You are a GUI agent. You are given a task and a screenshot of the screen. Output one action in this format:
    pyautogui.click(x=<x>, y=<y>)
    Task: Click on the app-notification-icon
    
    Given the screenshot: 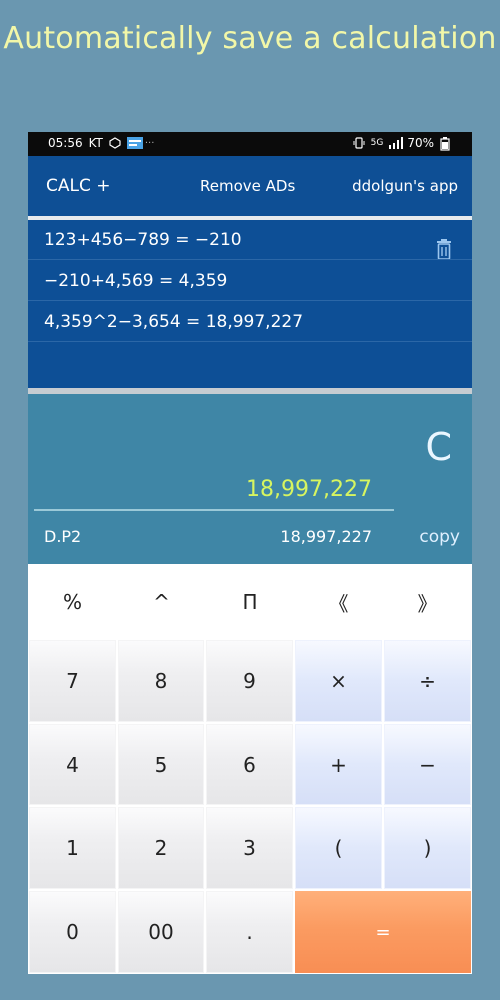 What is the action you would take?
    pyautogui.click(x=134, y=143)
    